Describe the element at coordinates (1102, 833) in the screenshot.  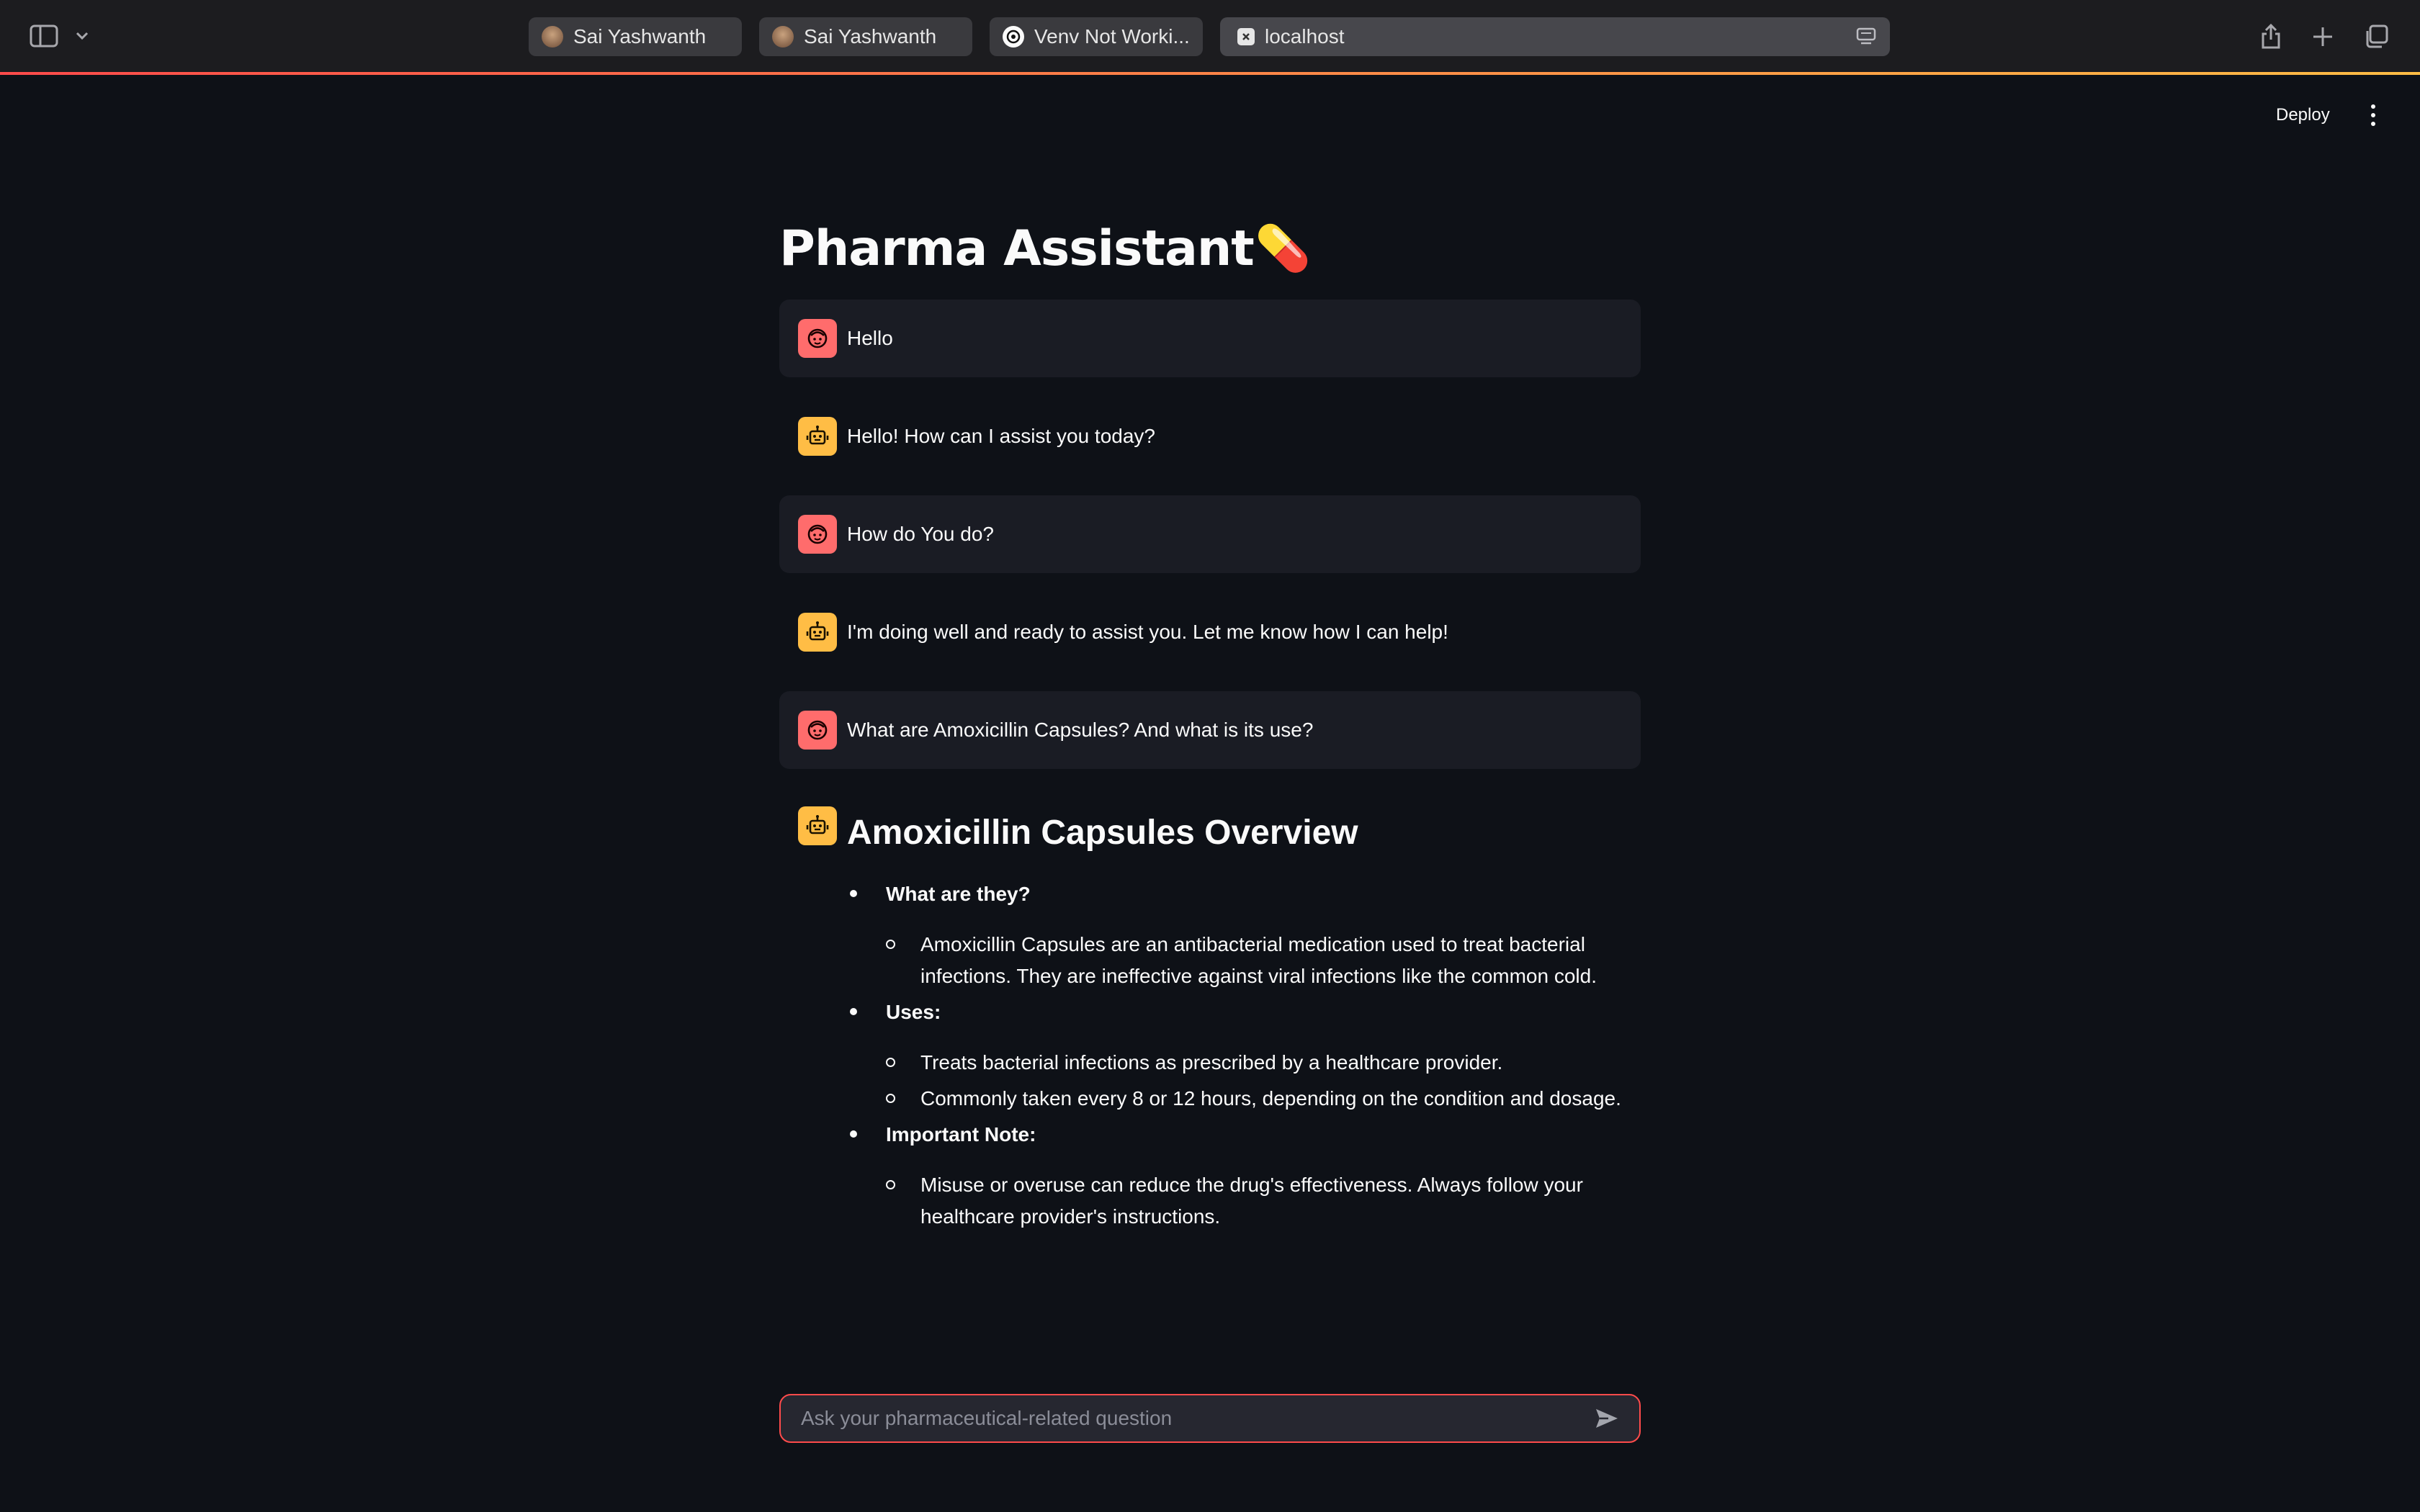
I see `answer-heading: Amoxicillin Capsules Overview` at that location.